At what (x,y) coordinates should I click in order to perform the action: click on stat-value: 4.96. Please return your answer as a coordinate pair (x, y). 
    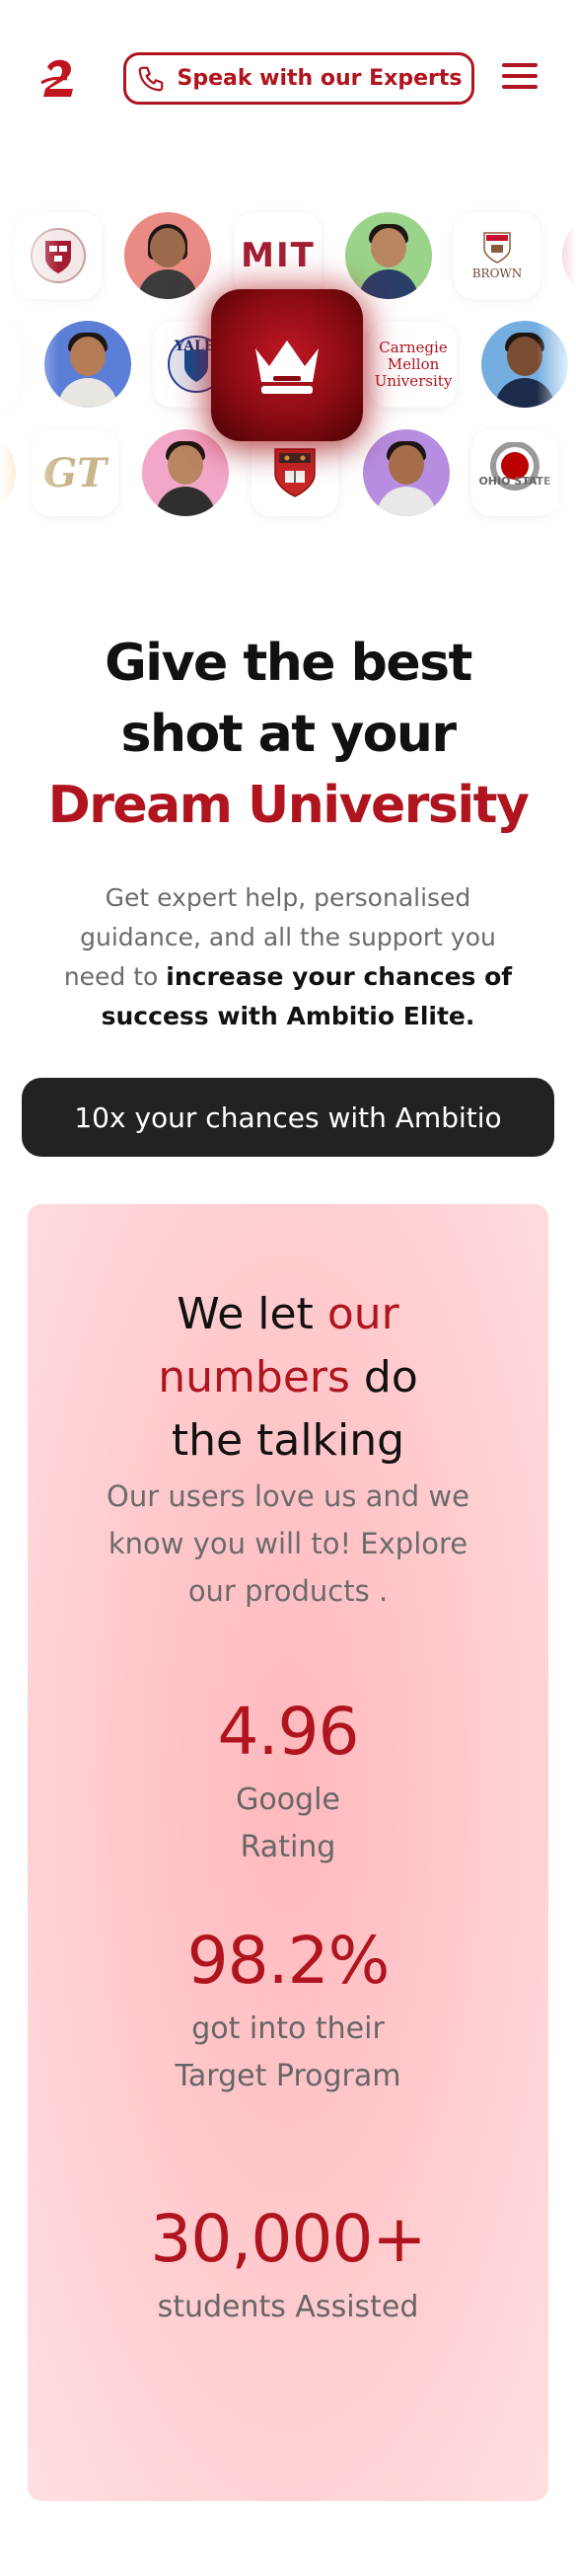
    Looking at the image, I should click on (288, 1732).